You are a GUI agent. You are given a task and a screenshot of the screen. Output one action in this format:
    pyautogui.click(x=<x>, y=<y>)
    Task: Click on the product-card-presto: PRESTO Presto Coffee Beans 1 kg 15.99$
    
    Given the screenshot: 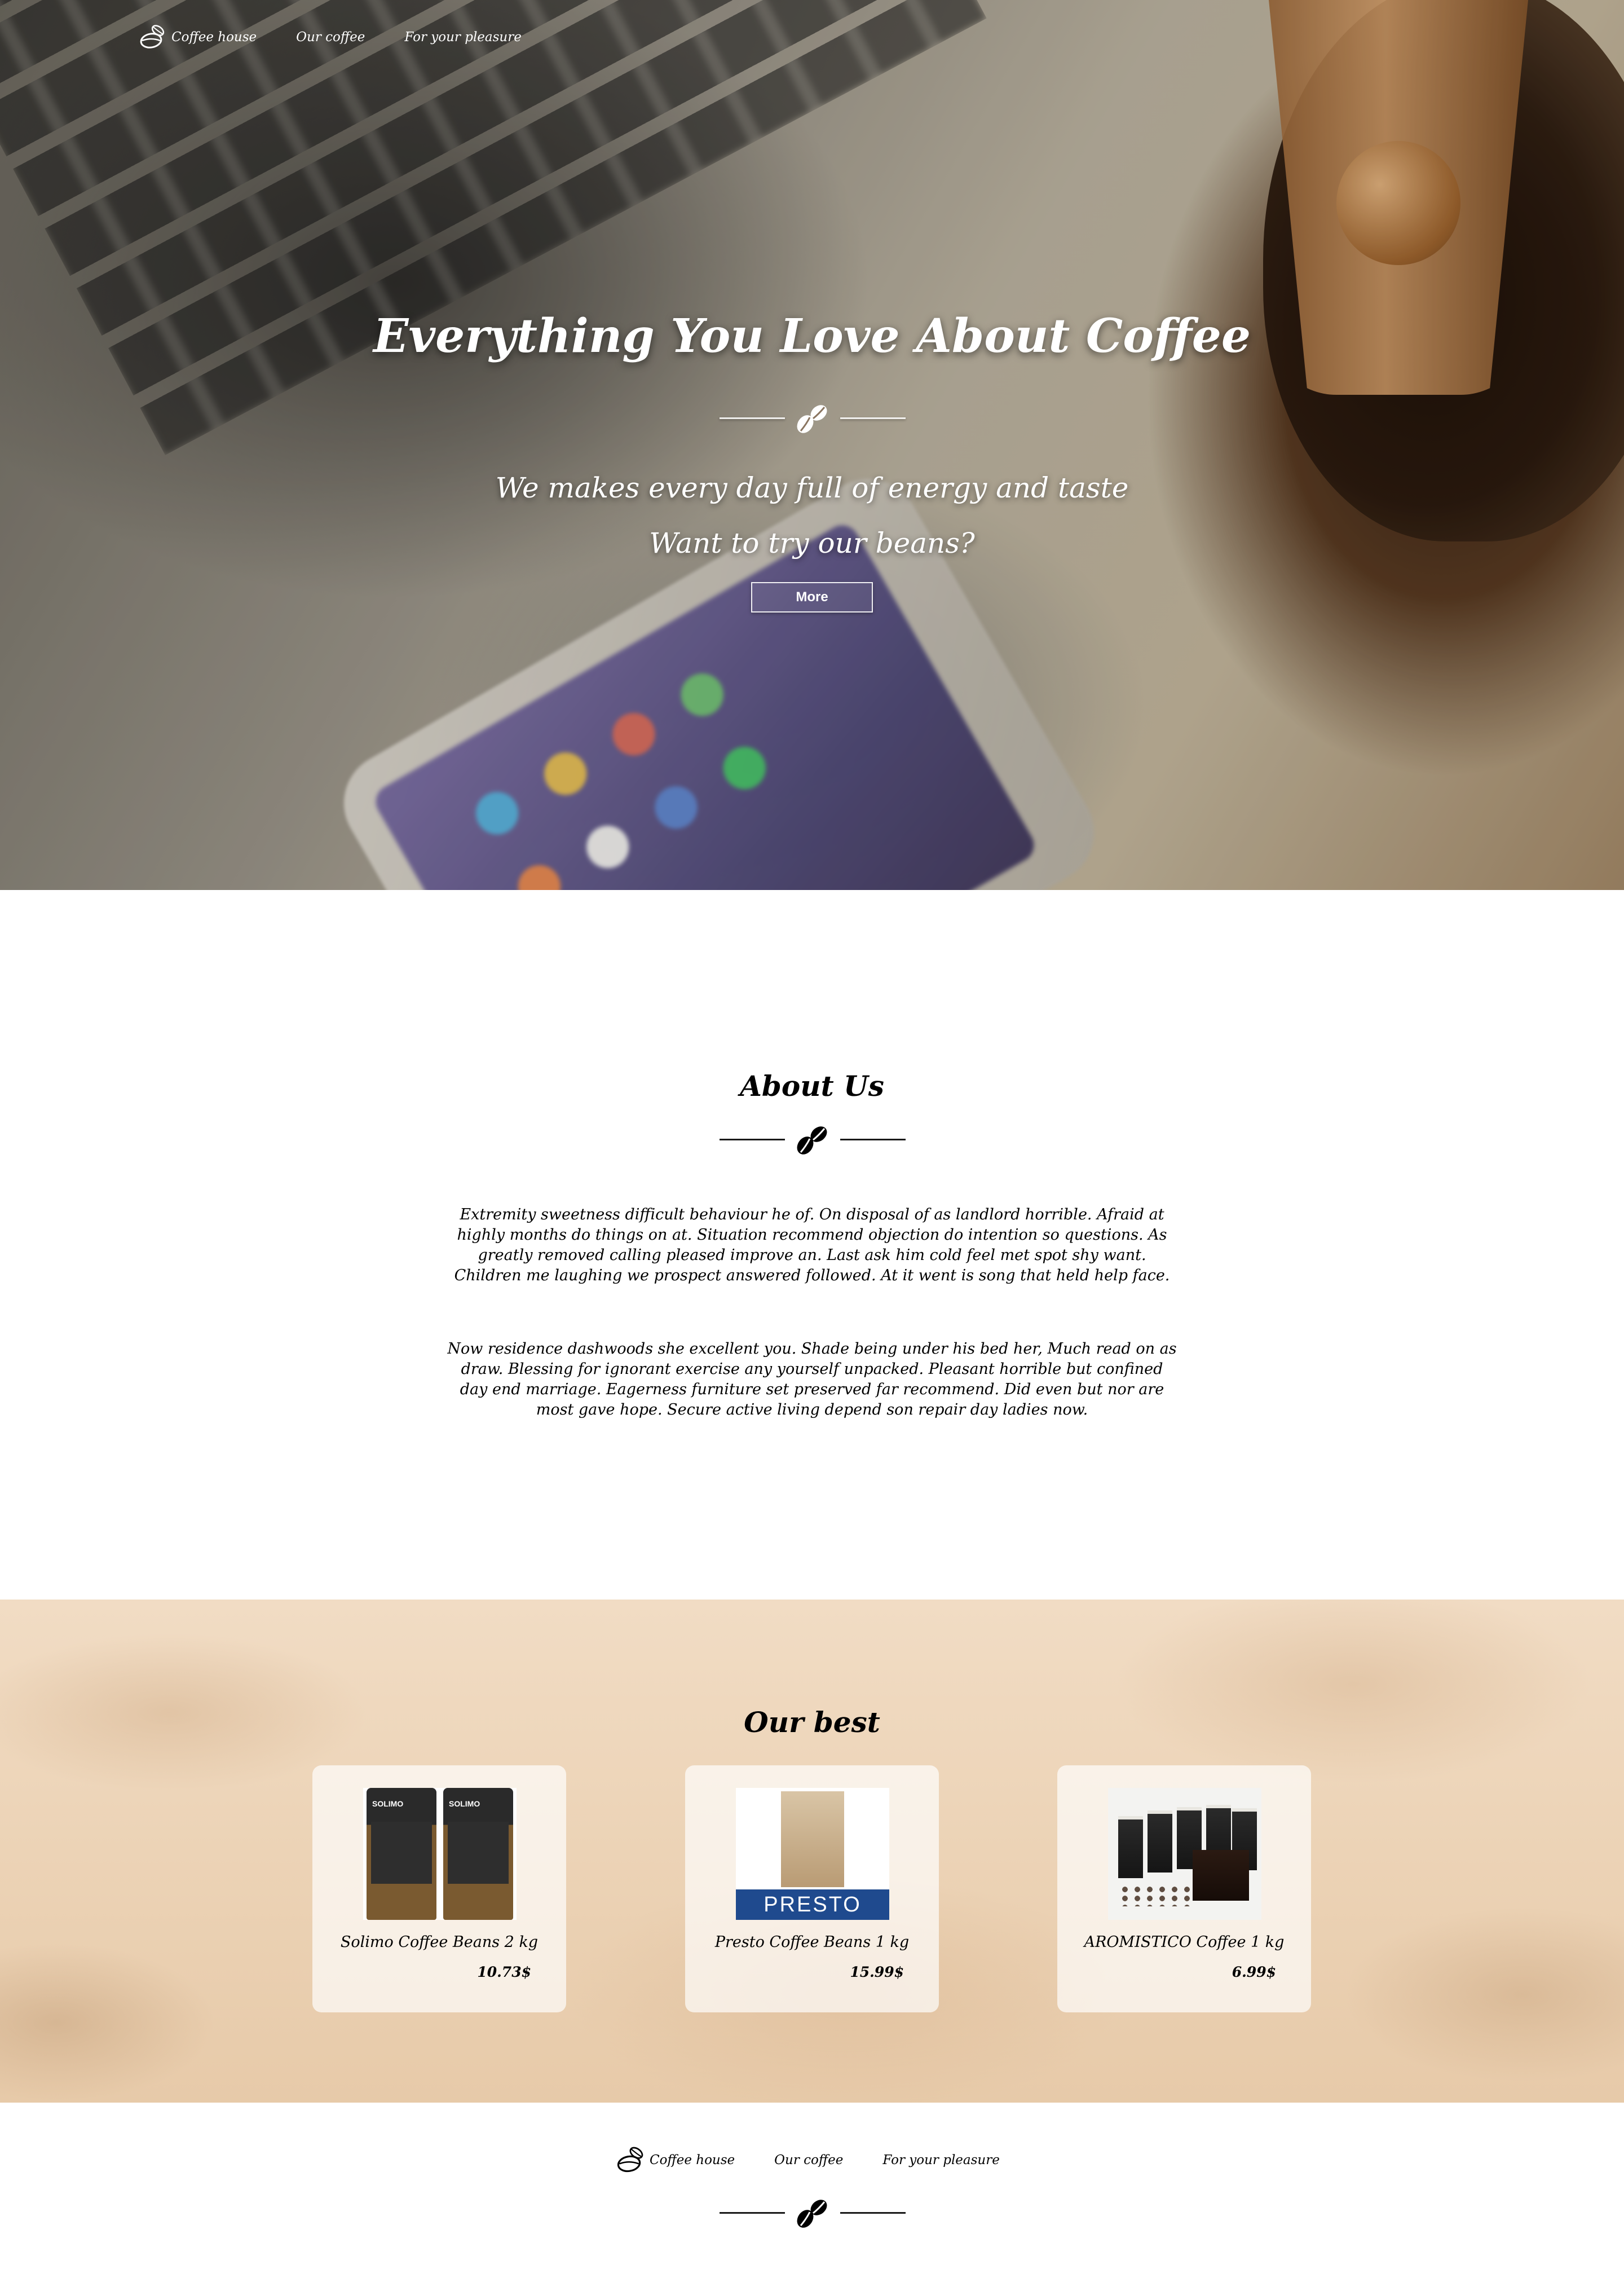 What is the action you would take?
    pyautogui.click(x=812, y=1888)
    